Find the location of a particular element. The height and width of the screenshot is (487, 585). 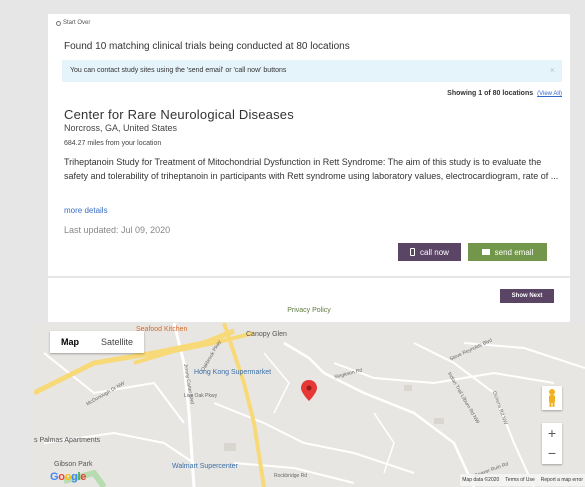

zoom-out-button: − is located at coordinates (552, 453).